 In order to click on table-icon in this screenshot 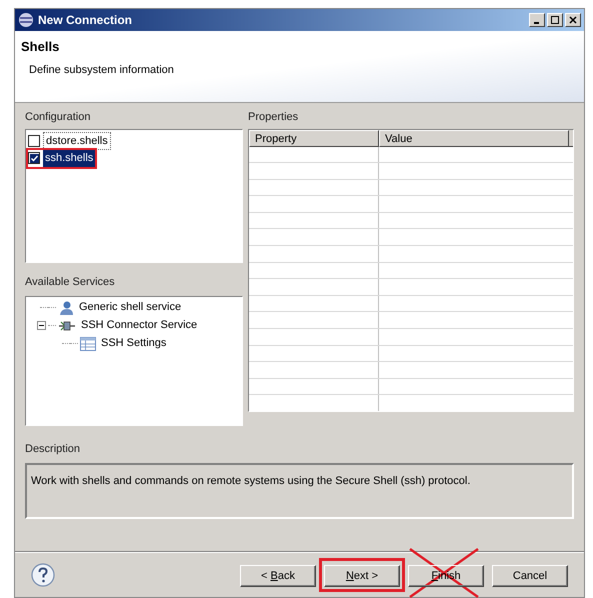, I will do `click(88, 343)`.